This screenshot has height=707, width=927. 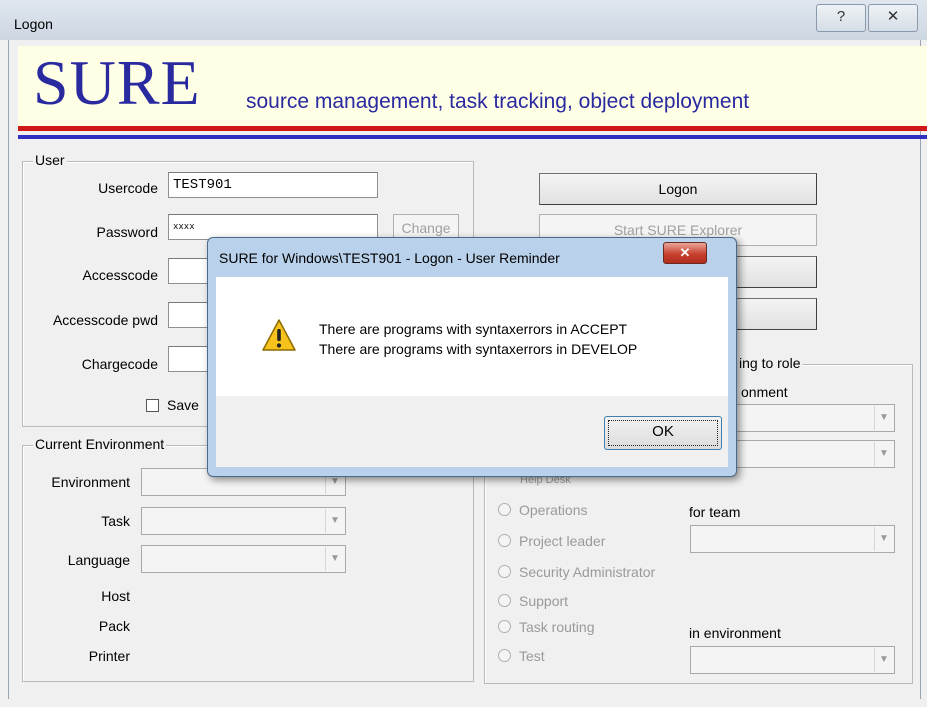 What do you see at coordinates (893, 18) in the screenshot?
I see `window-close-button: ✕` at bounding box center [893, 18].